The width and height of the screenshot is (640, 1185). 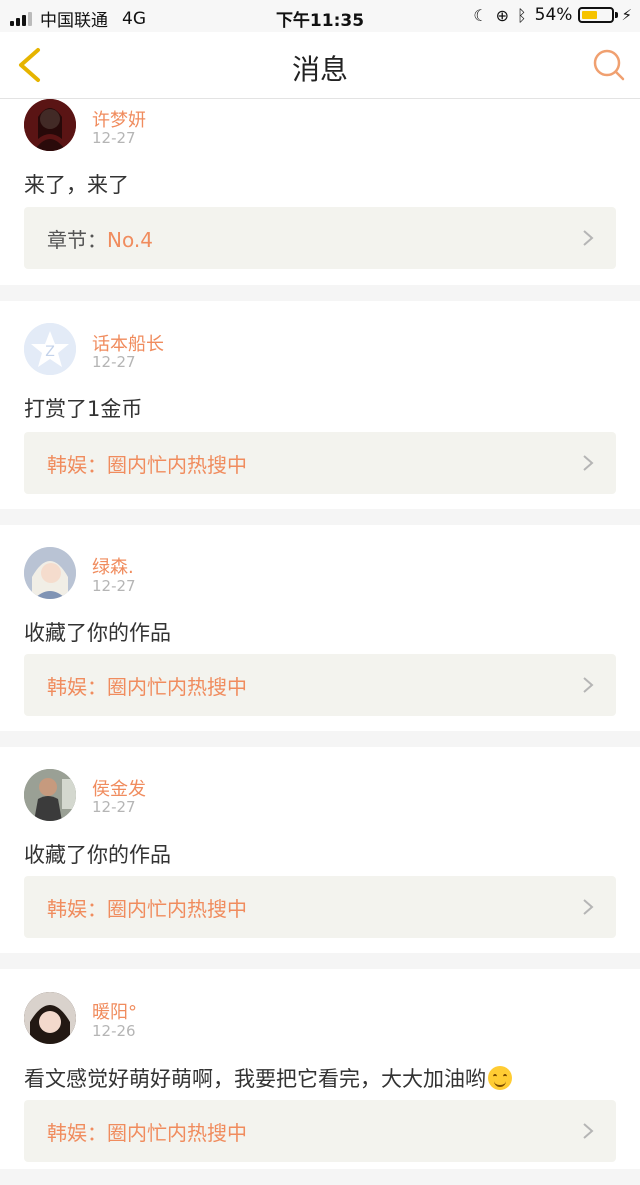 I want to click on avatar: Z, so click(x=50, y=349).